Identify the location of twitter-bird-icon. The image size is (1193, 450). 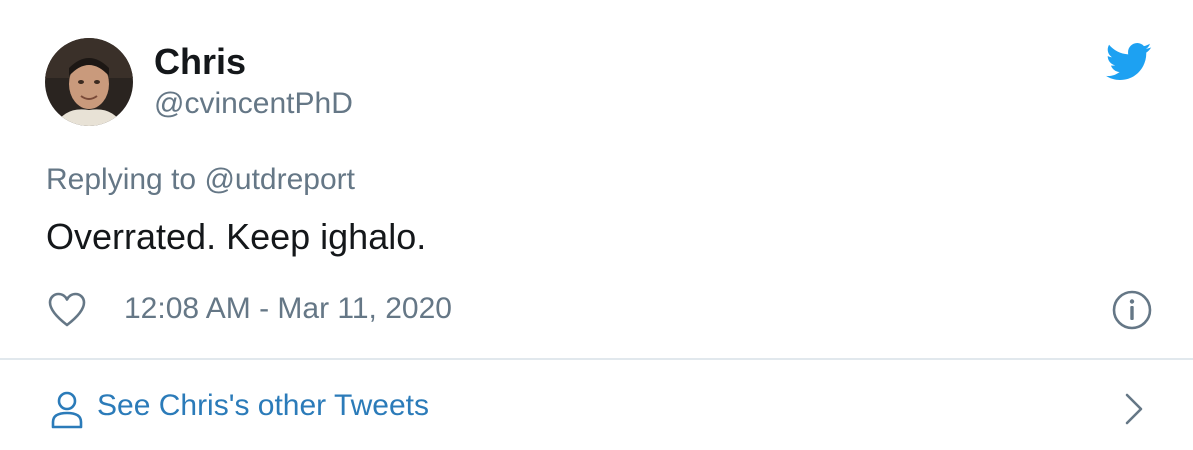
(1128, 62).